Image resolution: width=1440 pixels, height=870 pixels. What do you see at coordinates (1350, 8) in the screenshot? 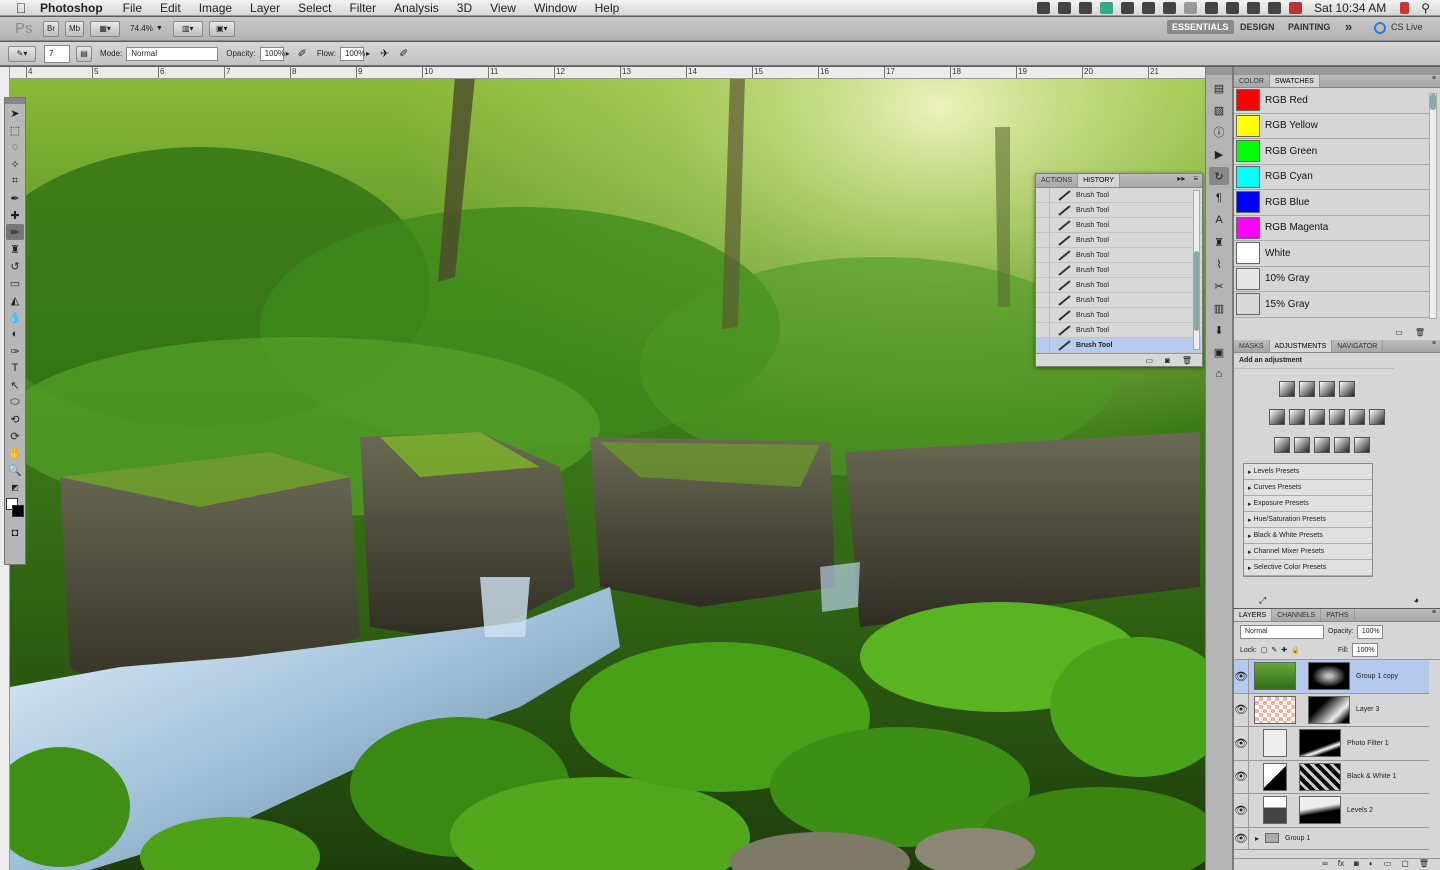
I see `clock: Sat 10:34 AM` at bounding box center [1350, 8].